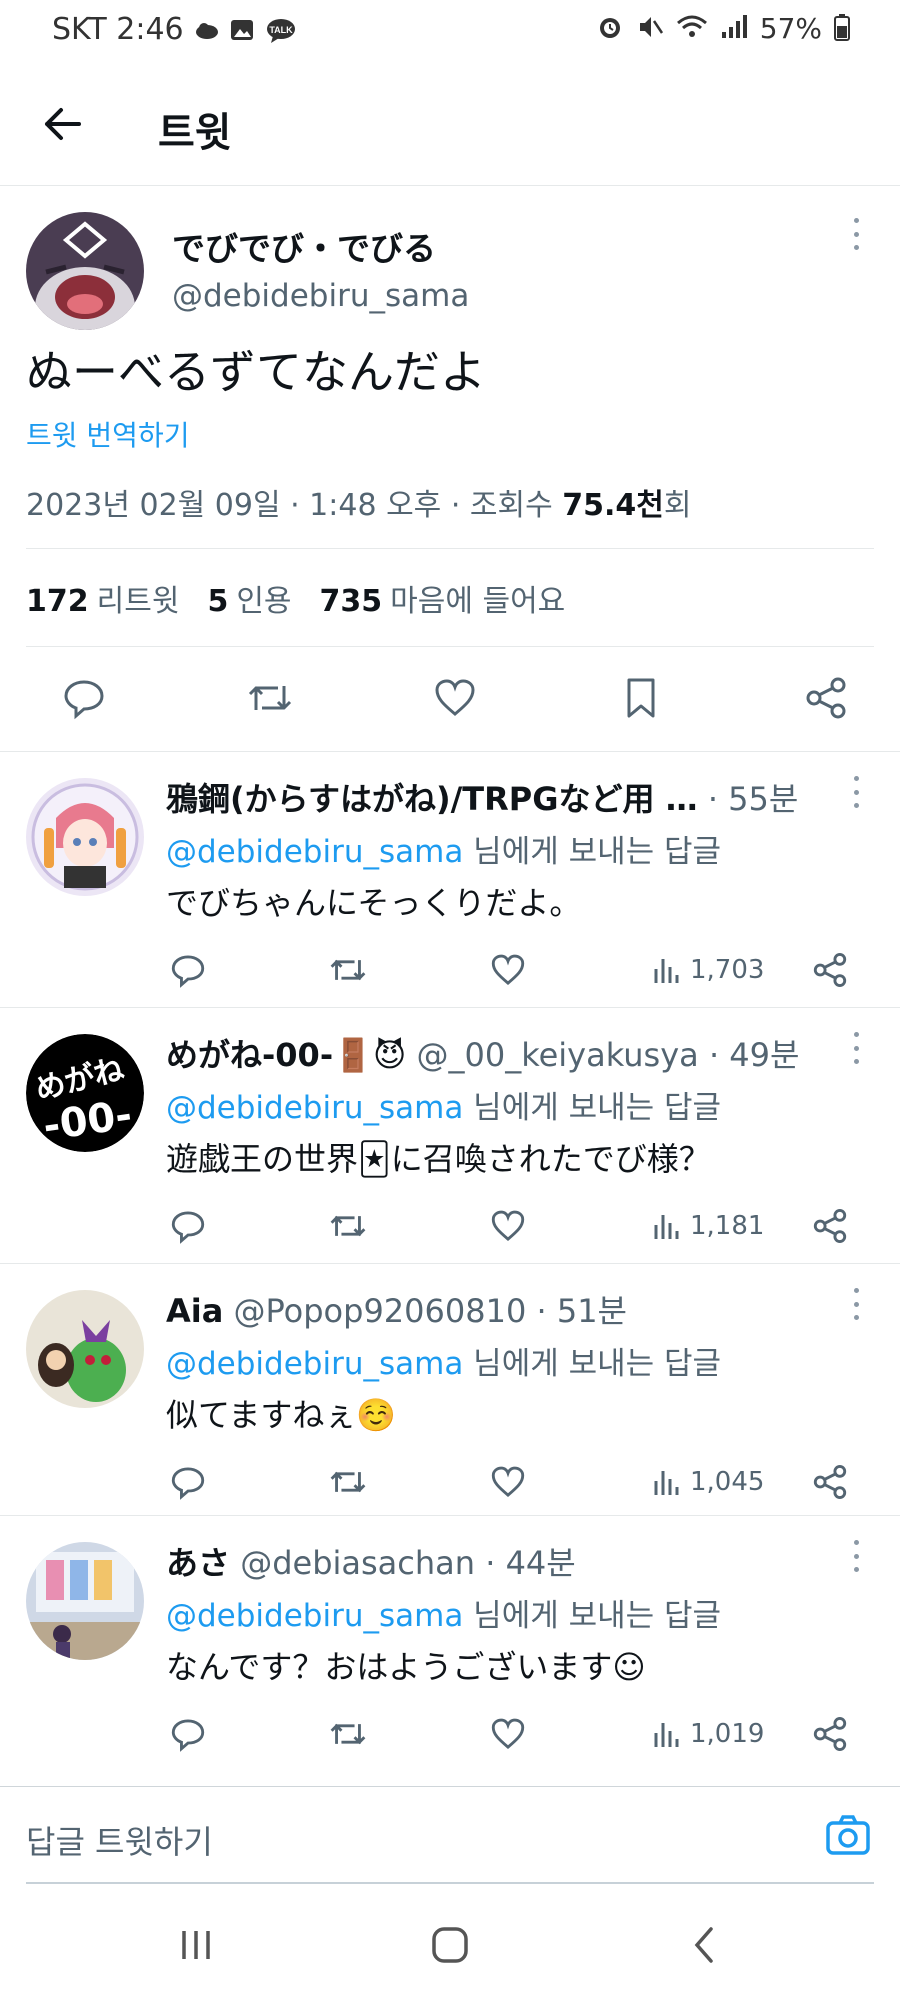  I want to click on reply-author-name: めがね-00-🚪😈, so click(286, 1055).